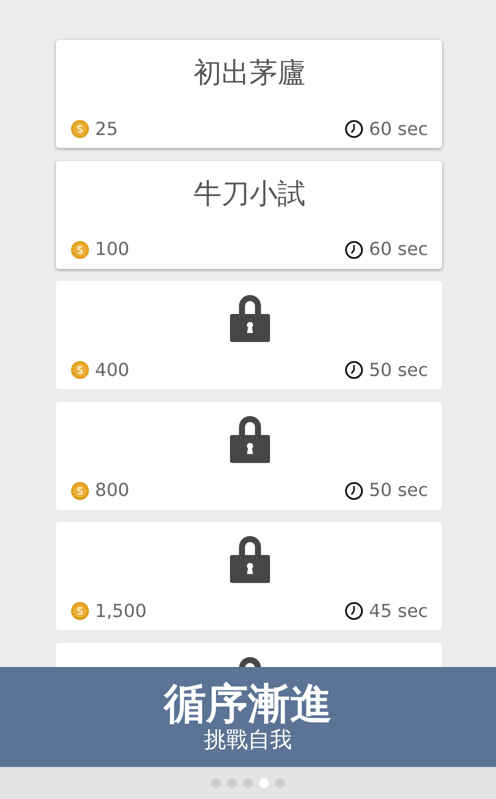  What do you see at coordinates (250, 194) in the screenshot?
I see `level-title: 牛刀小試` at bounding box center [250, 194].